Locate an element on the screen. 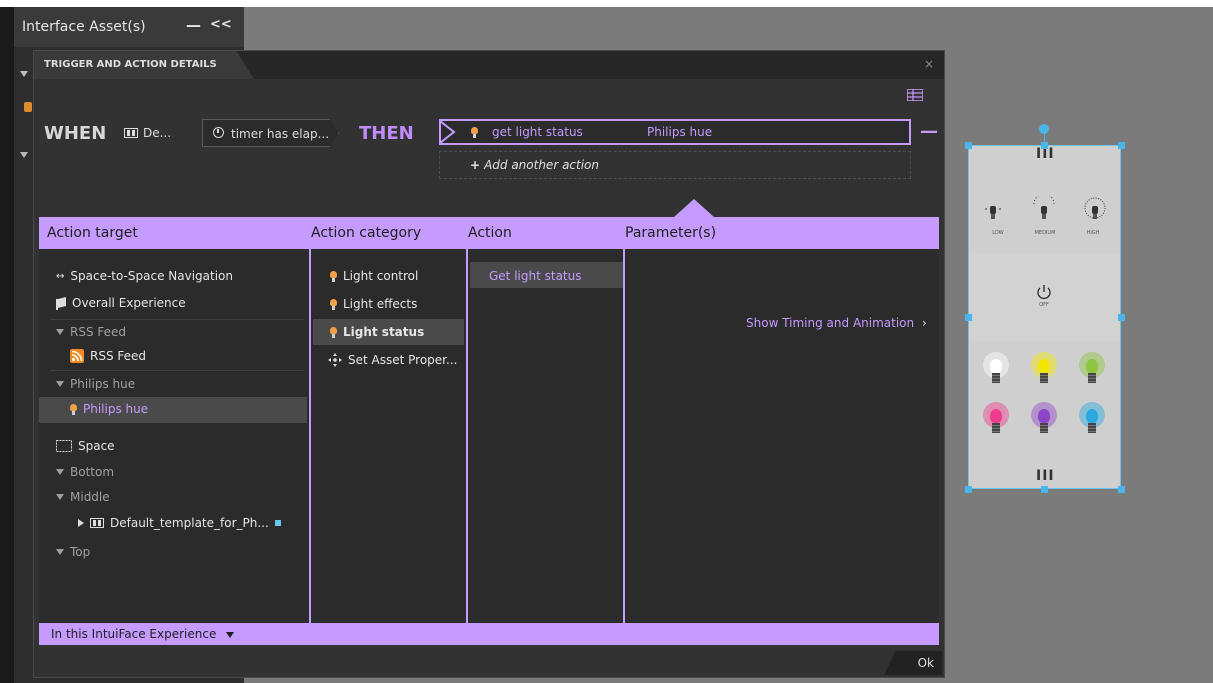 Image resolution: width=1213 pixels, height=683 pixels. add-action-label: Add another action is located at coordinates (541, 165).